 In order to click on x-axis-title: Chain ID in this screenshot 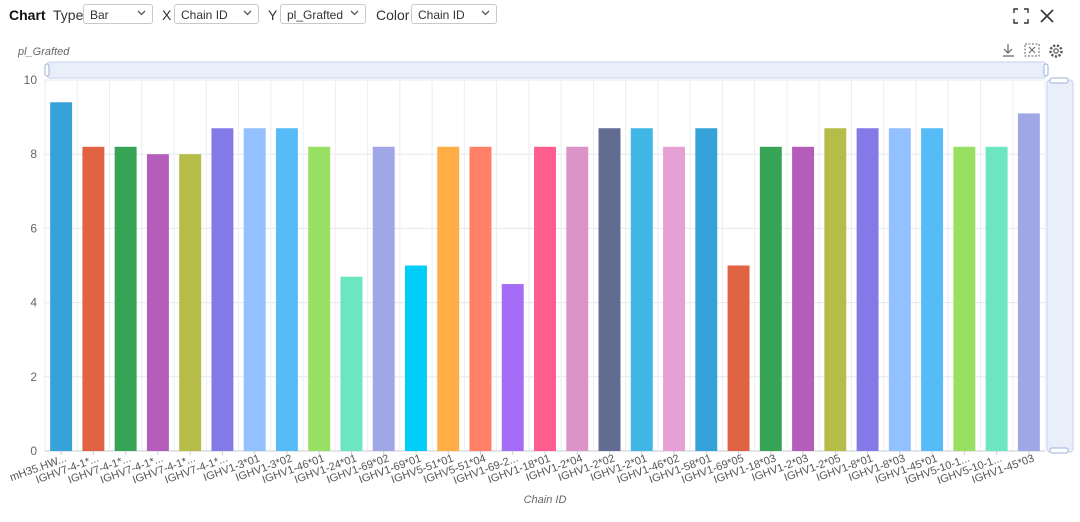, I will do `click(545, 500)`.